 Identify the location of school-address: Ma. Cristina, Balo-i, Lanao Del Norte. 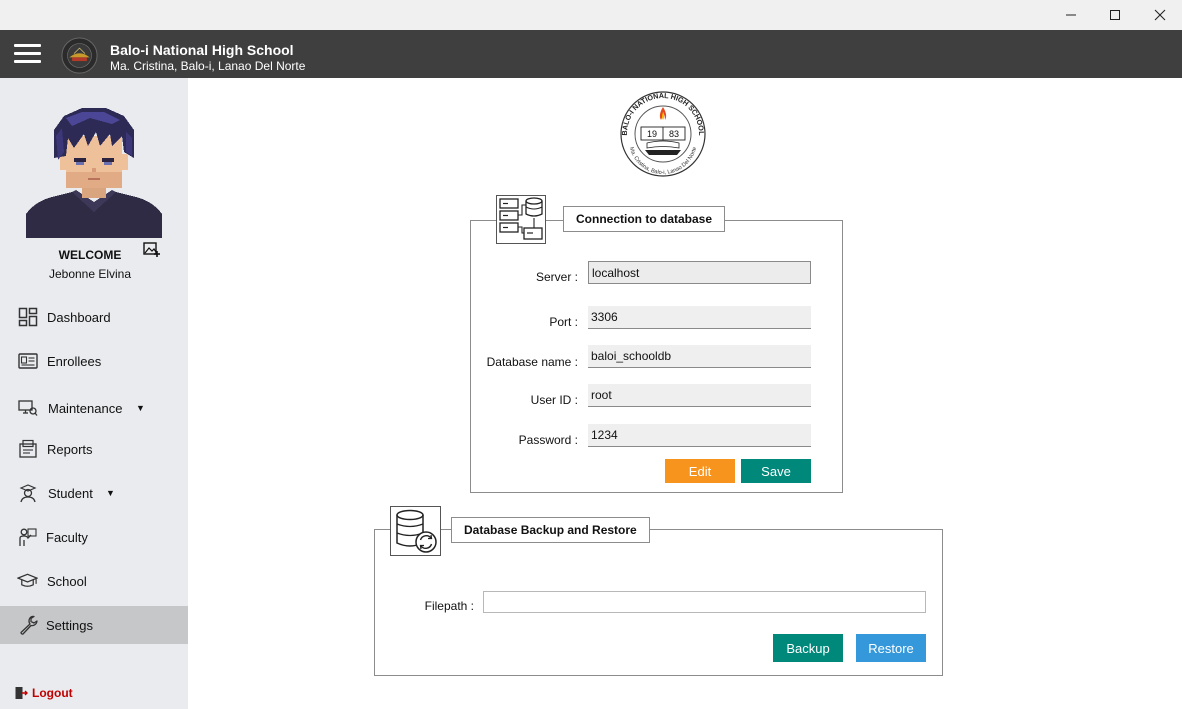
(208, 66).